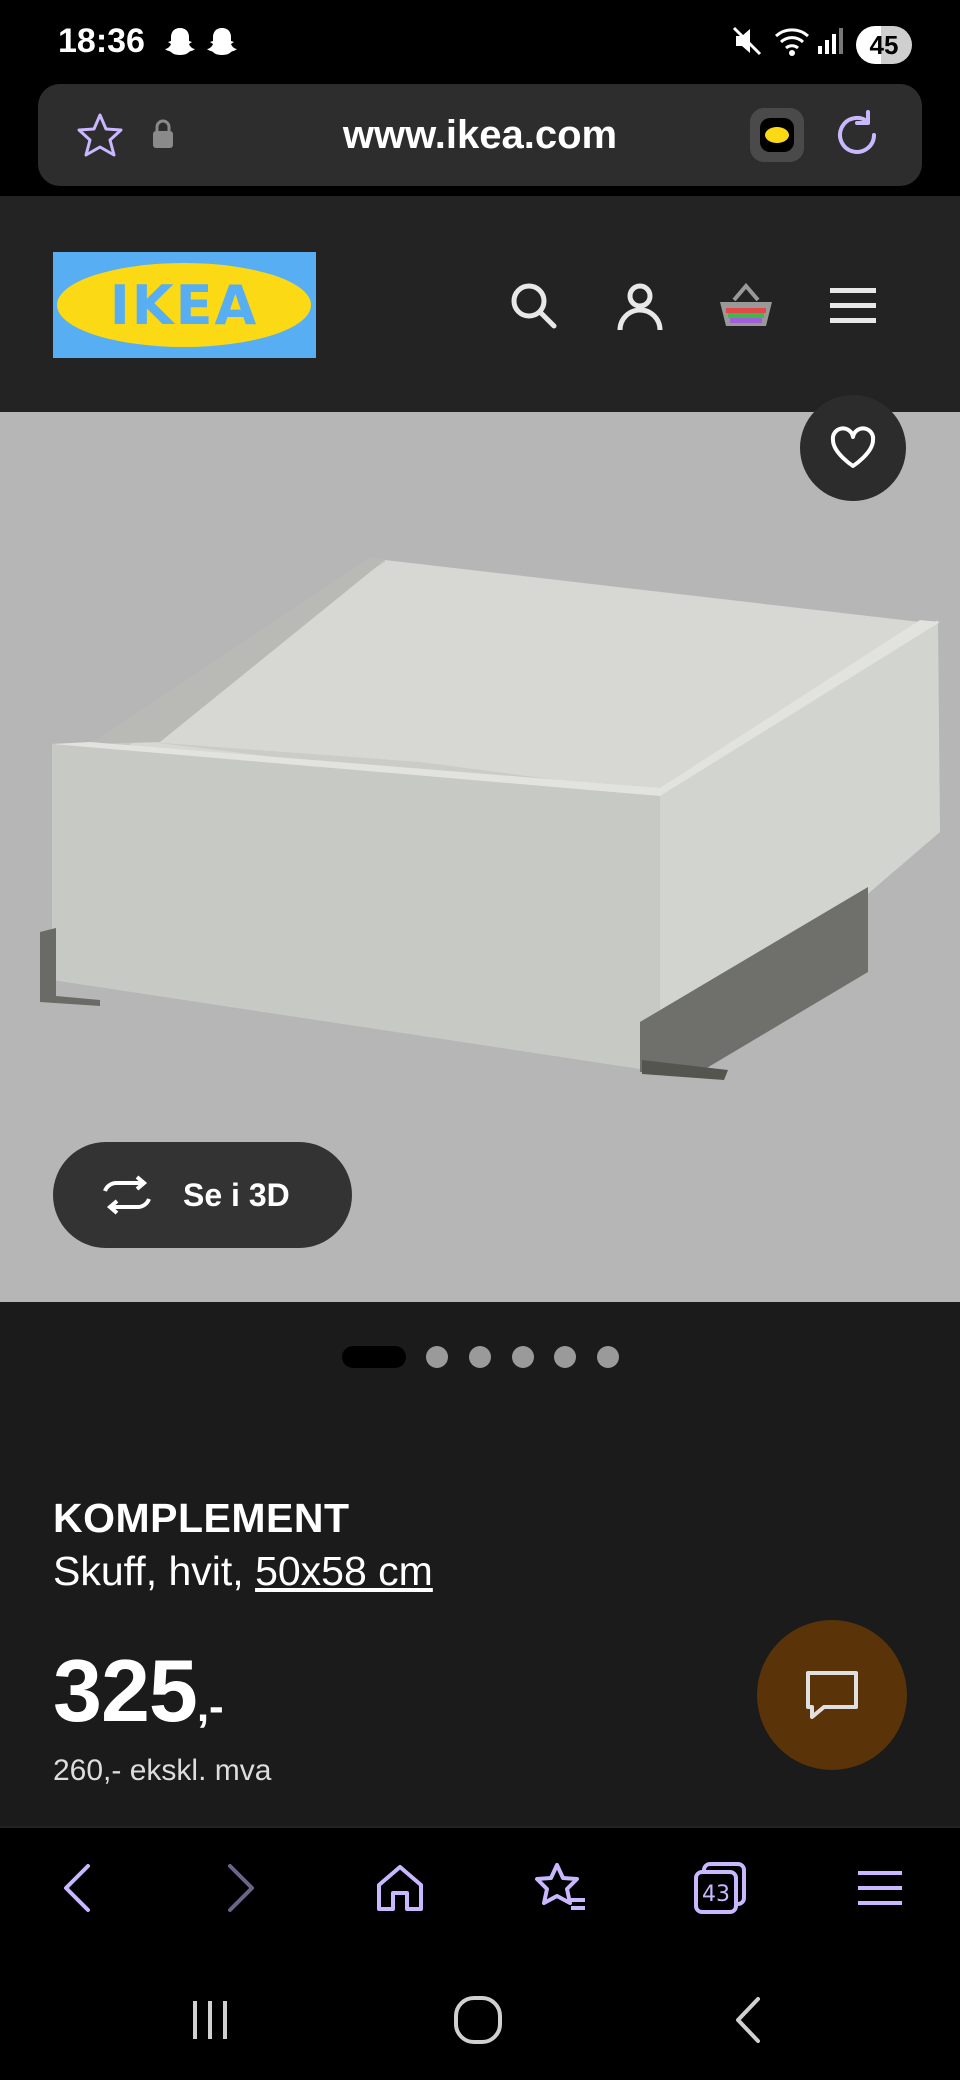  I want to click on bookmarks-button, so click(560, 1888).